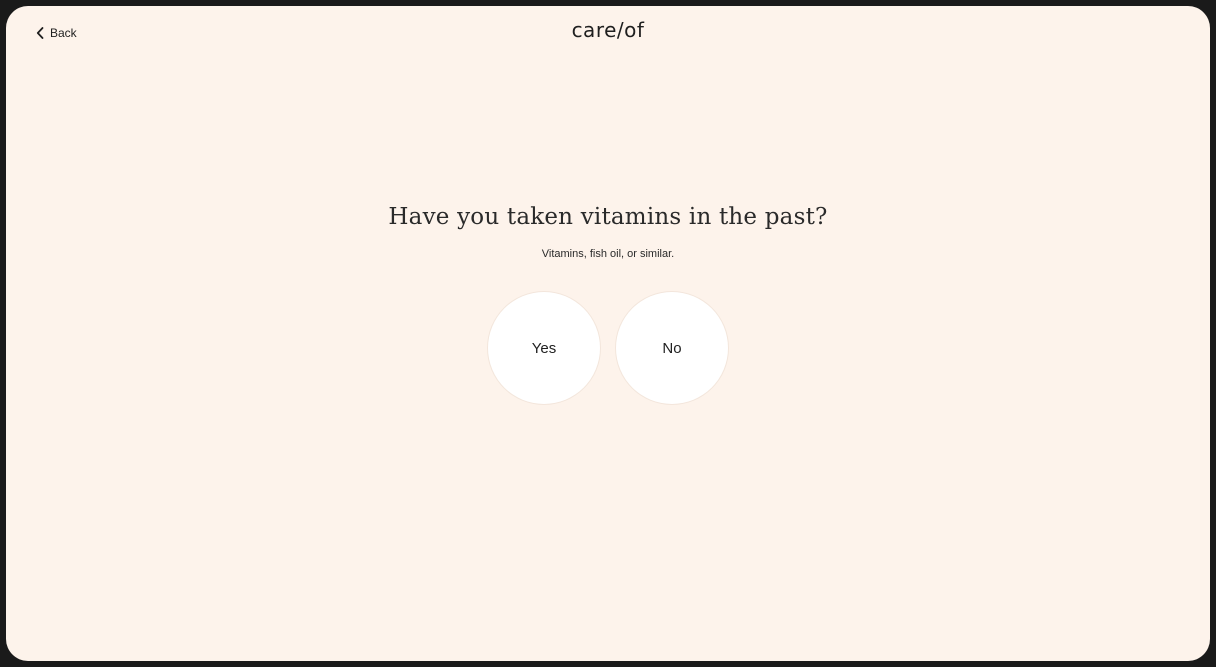  I want to click on yes-button: Yes, so click(544, 348).